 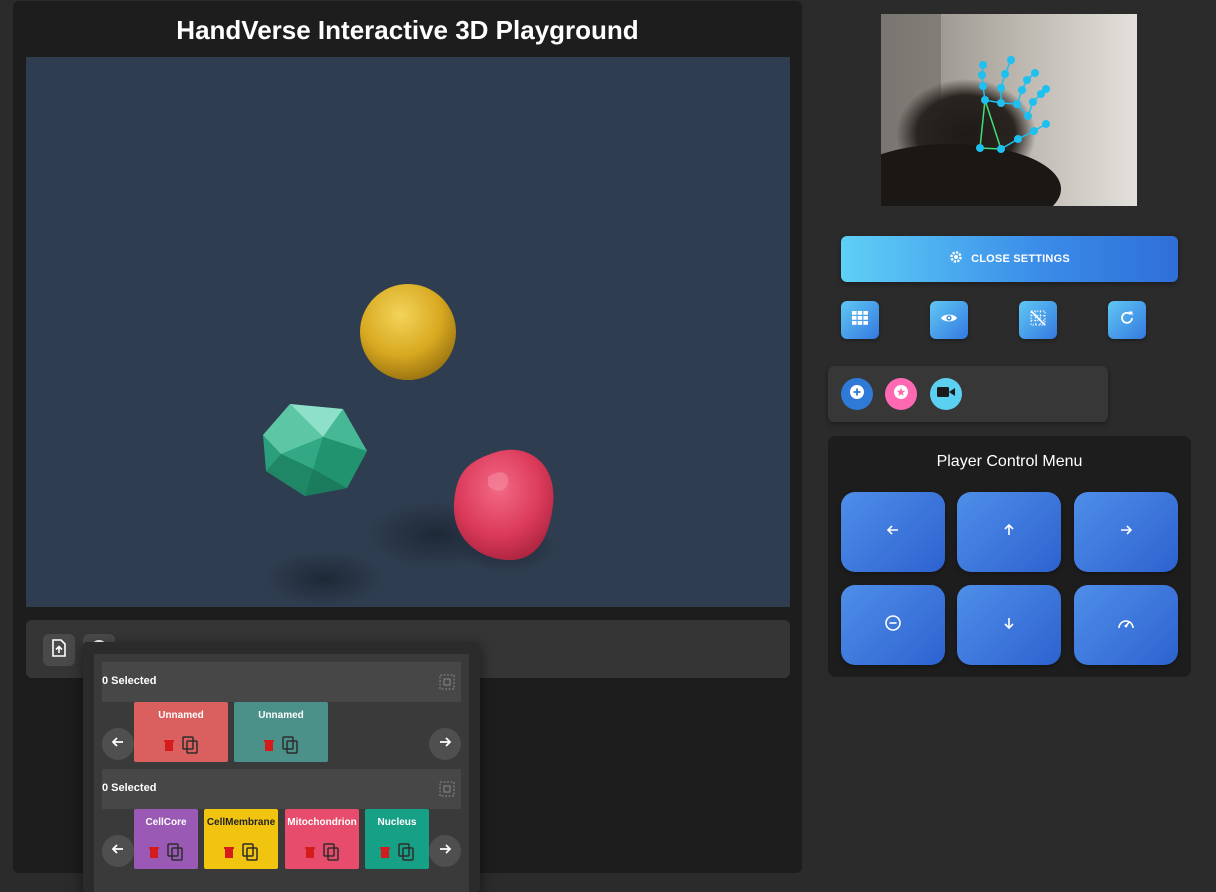 I want to click on palette-card: CellMembrane, so click(x=241, y=839).